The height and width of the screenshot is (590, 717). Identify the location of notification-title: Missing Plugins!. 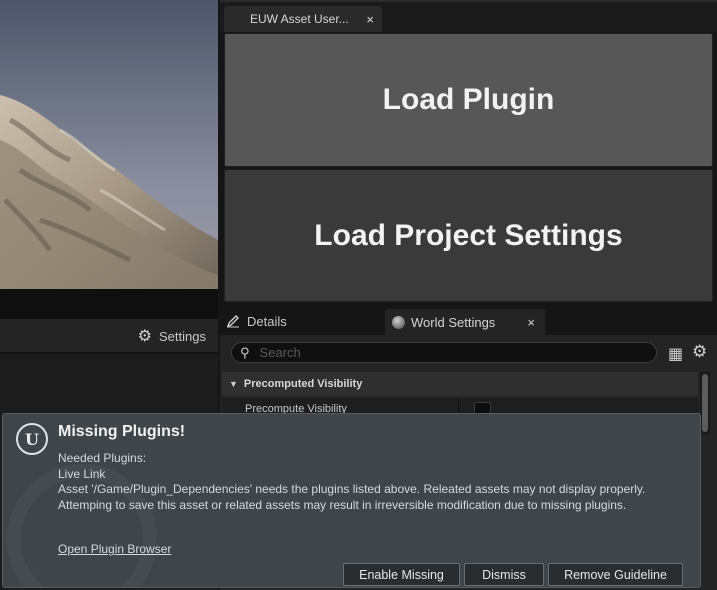
(122, 431).